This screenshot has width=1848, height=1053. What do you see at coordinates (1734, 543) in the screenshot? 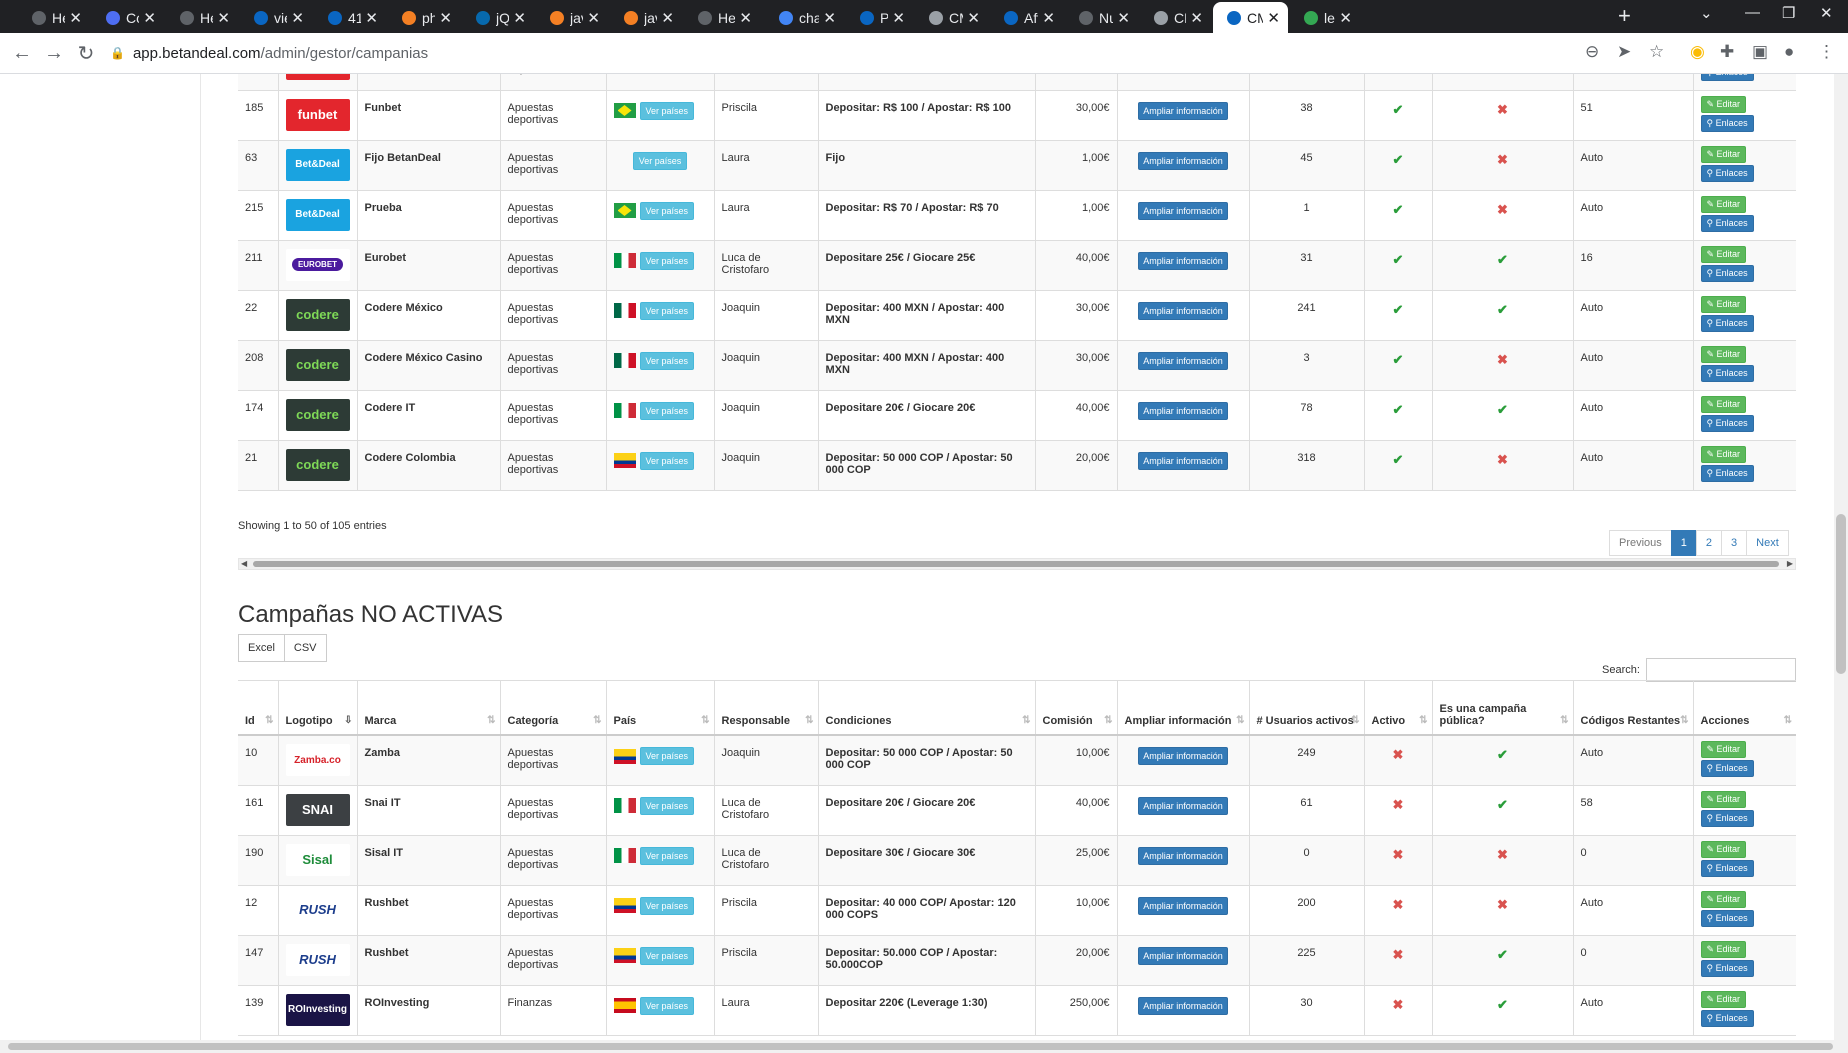
I see `pagination-page-3: 3` at bounding box center [1734, 543].